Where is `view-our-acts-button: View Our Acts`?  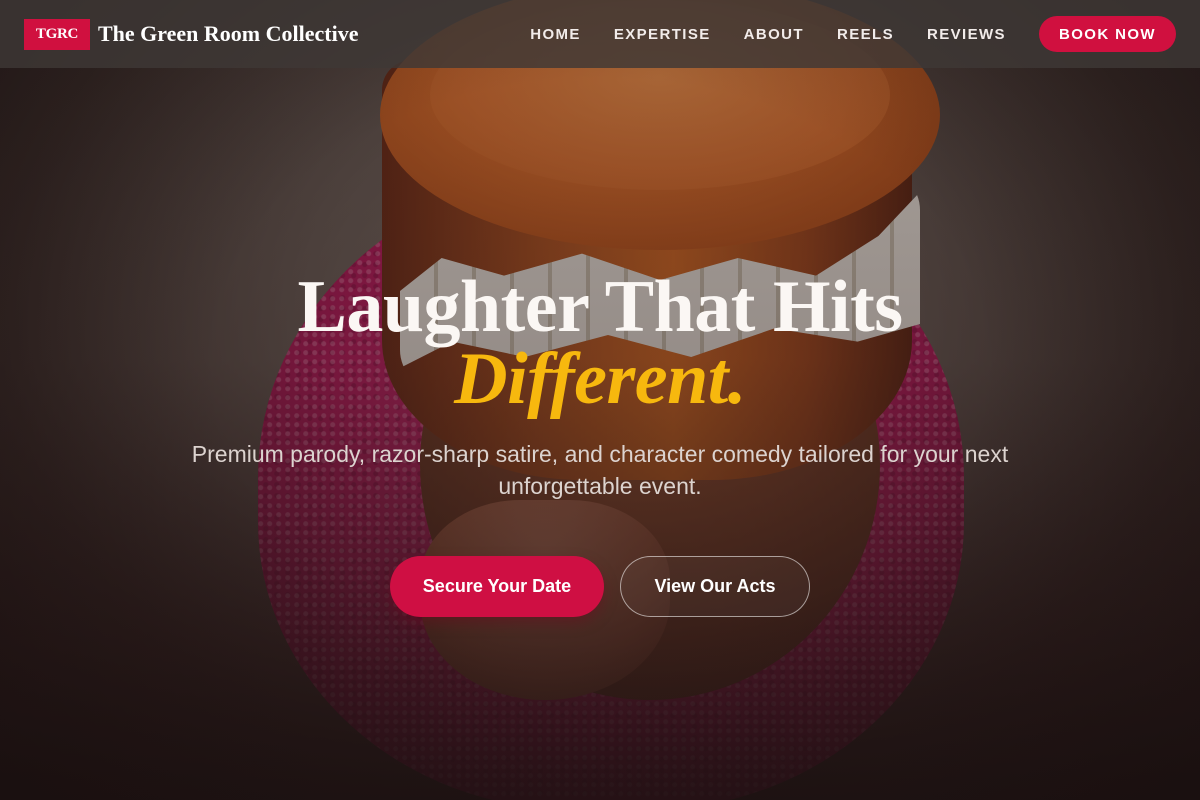 view-our-acts-button: View Our Acts is located at coordinates (715, 586).